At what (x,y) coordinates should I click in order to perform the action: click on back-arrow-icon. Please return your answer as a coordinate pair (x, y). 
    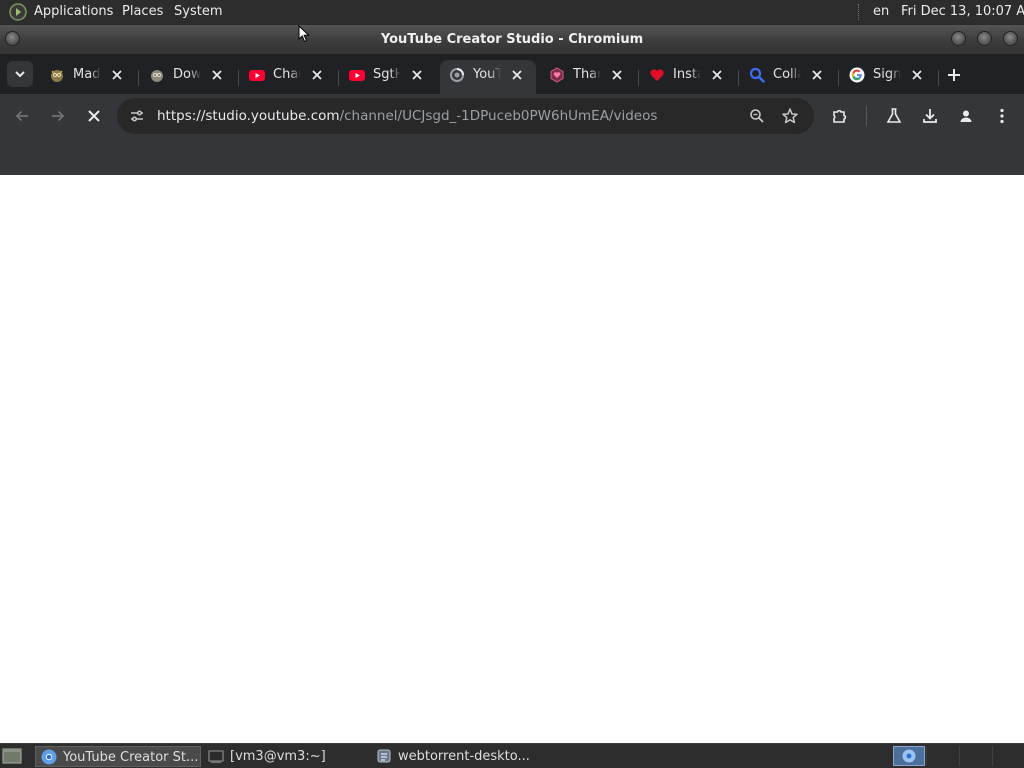
    Looking at the image, I should click on (22, 116).